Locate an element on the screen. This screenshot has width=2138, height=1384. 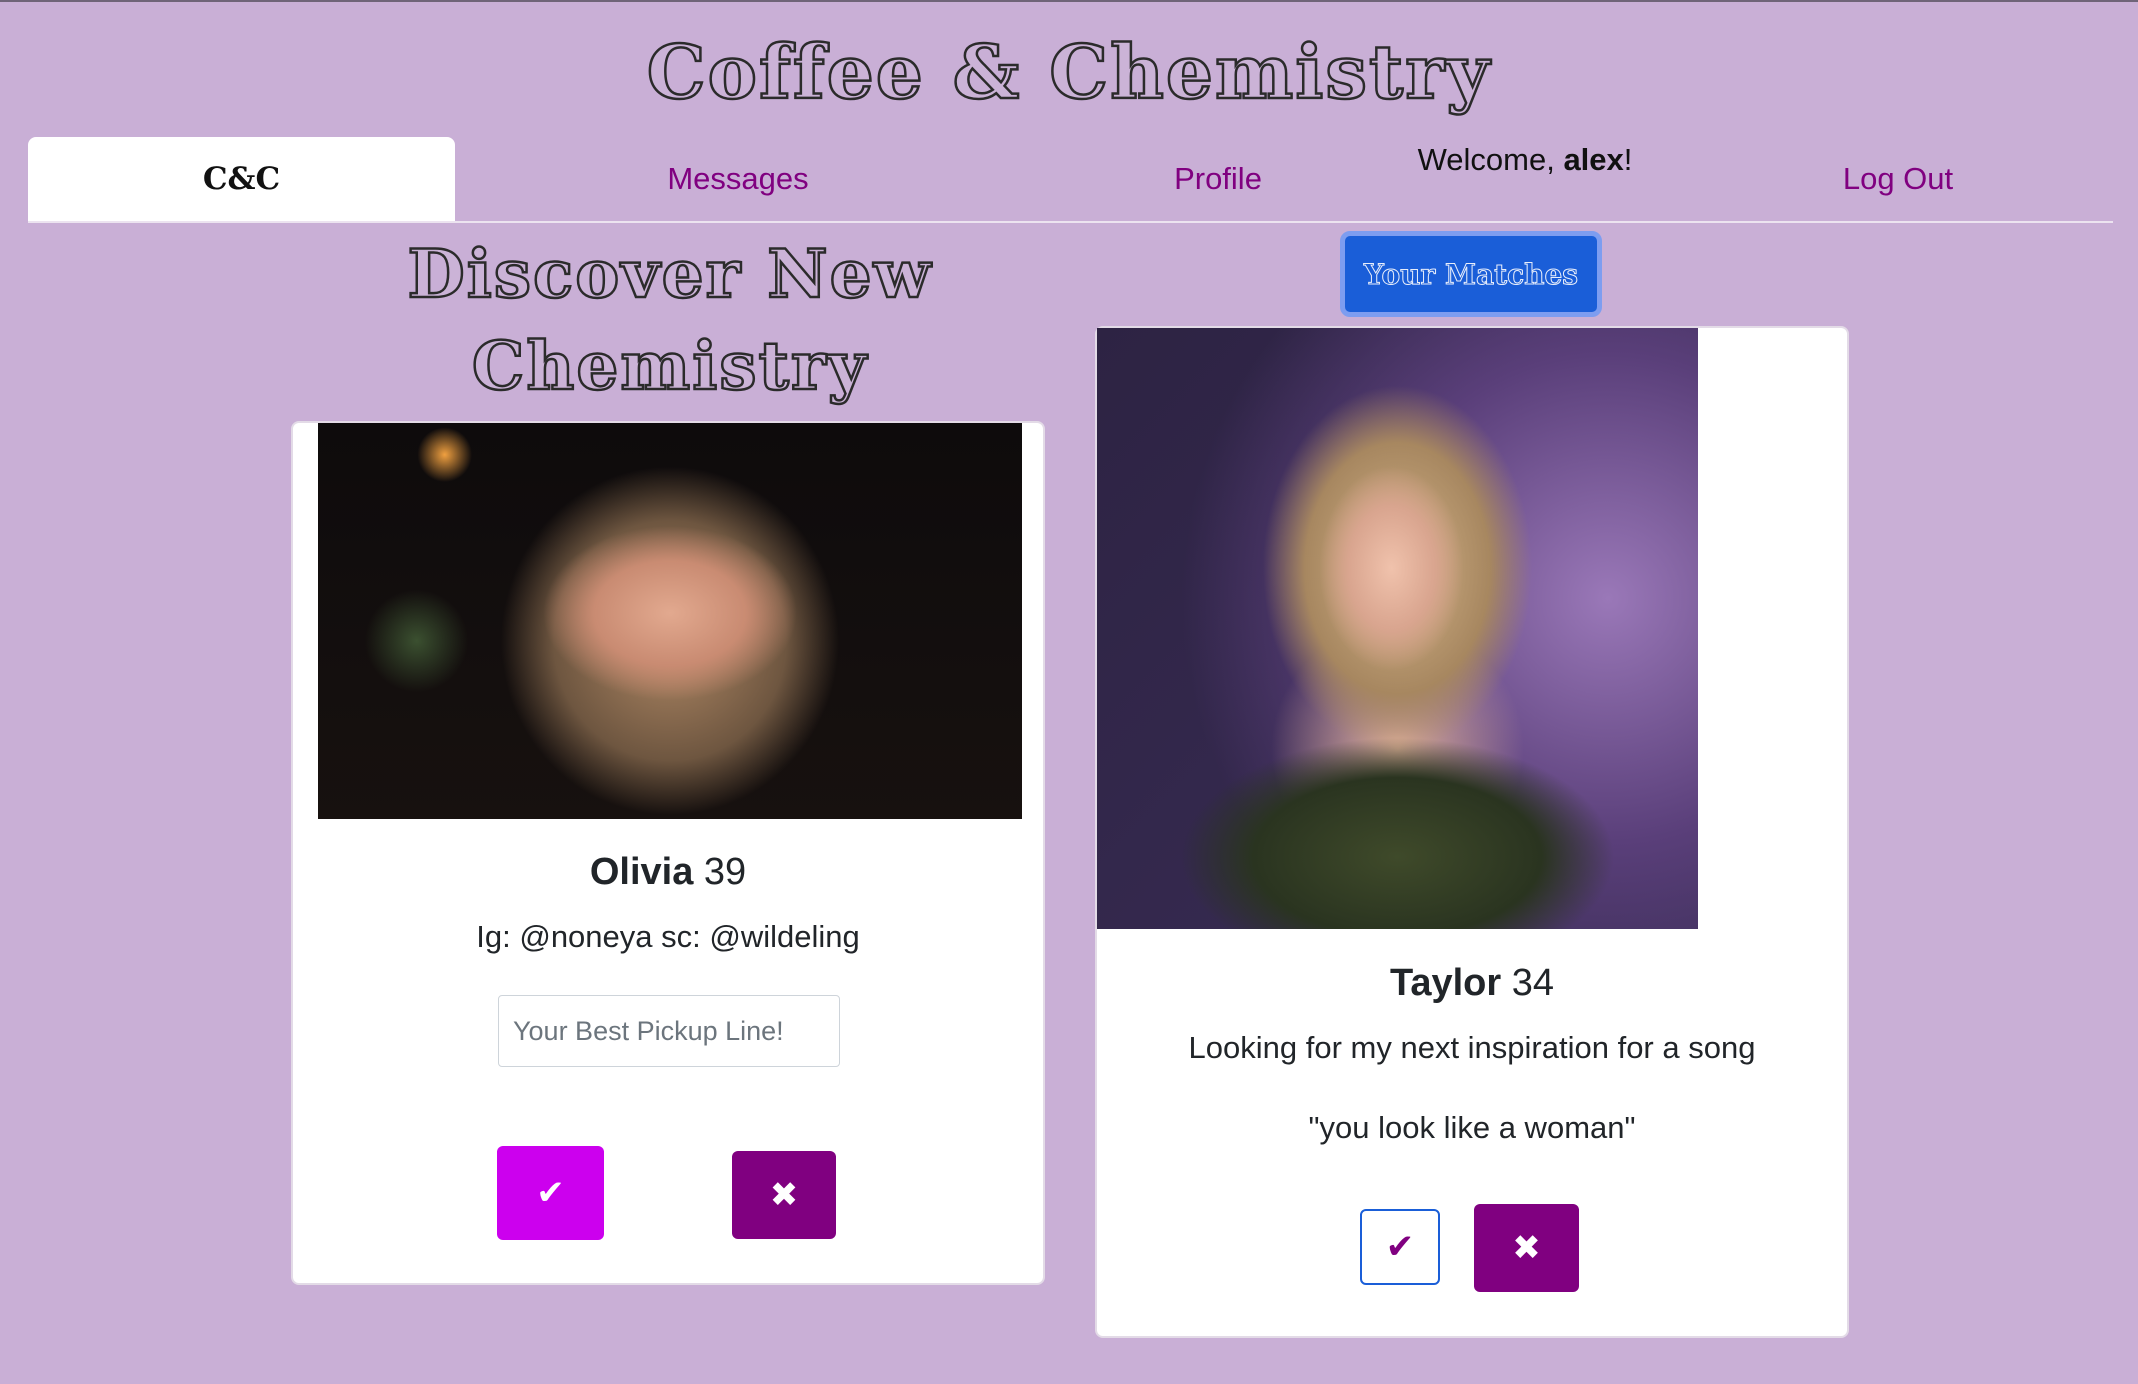
candidate-name-age: Olivia 39 is located at coordinates (668, 872).